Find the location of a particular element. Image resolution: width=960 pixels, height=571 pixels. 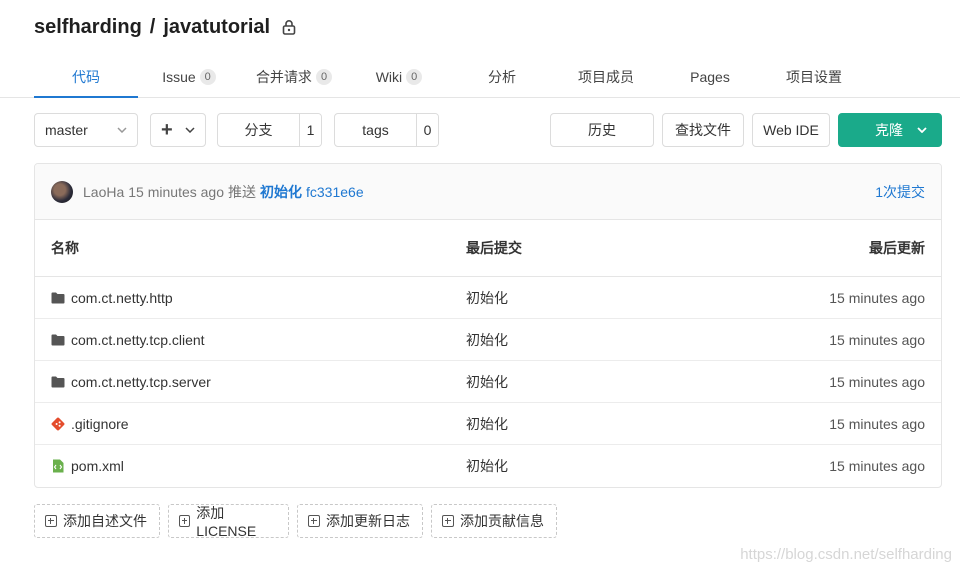

file-name-link: .gitignore is located at coordinates (100, 424).